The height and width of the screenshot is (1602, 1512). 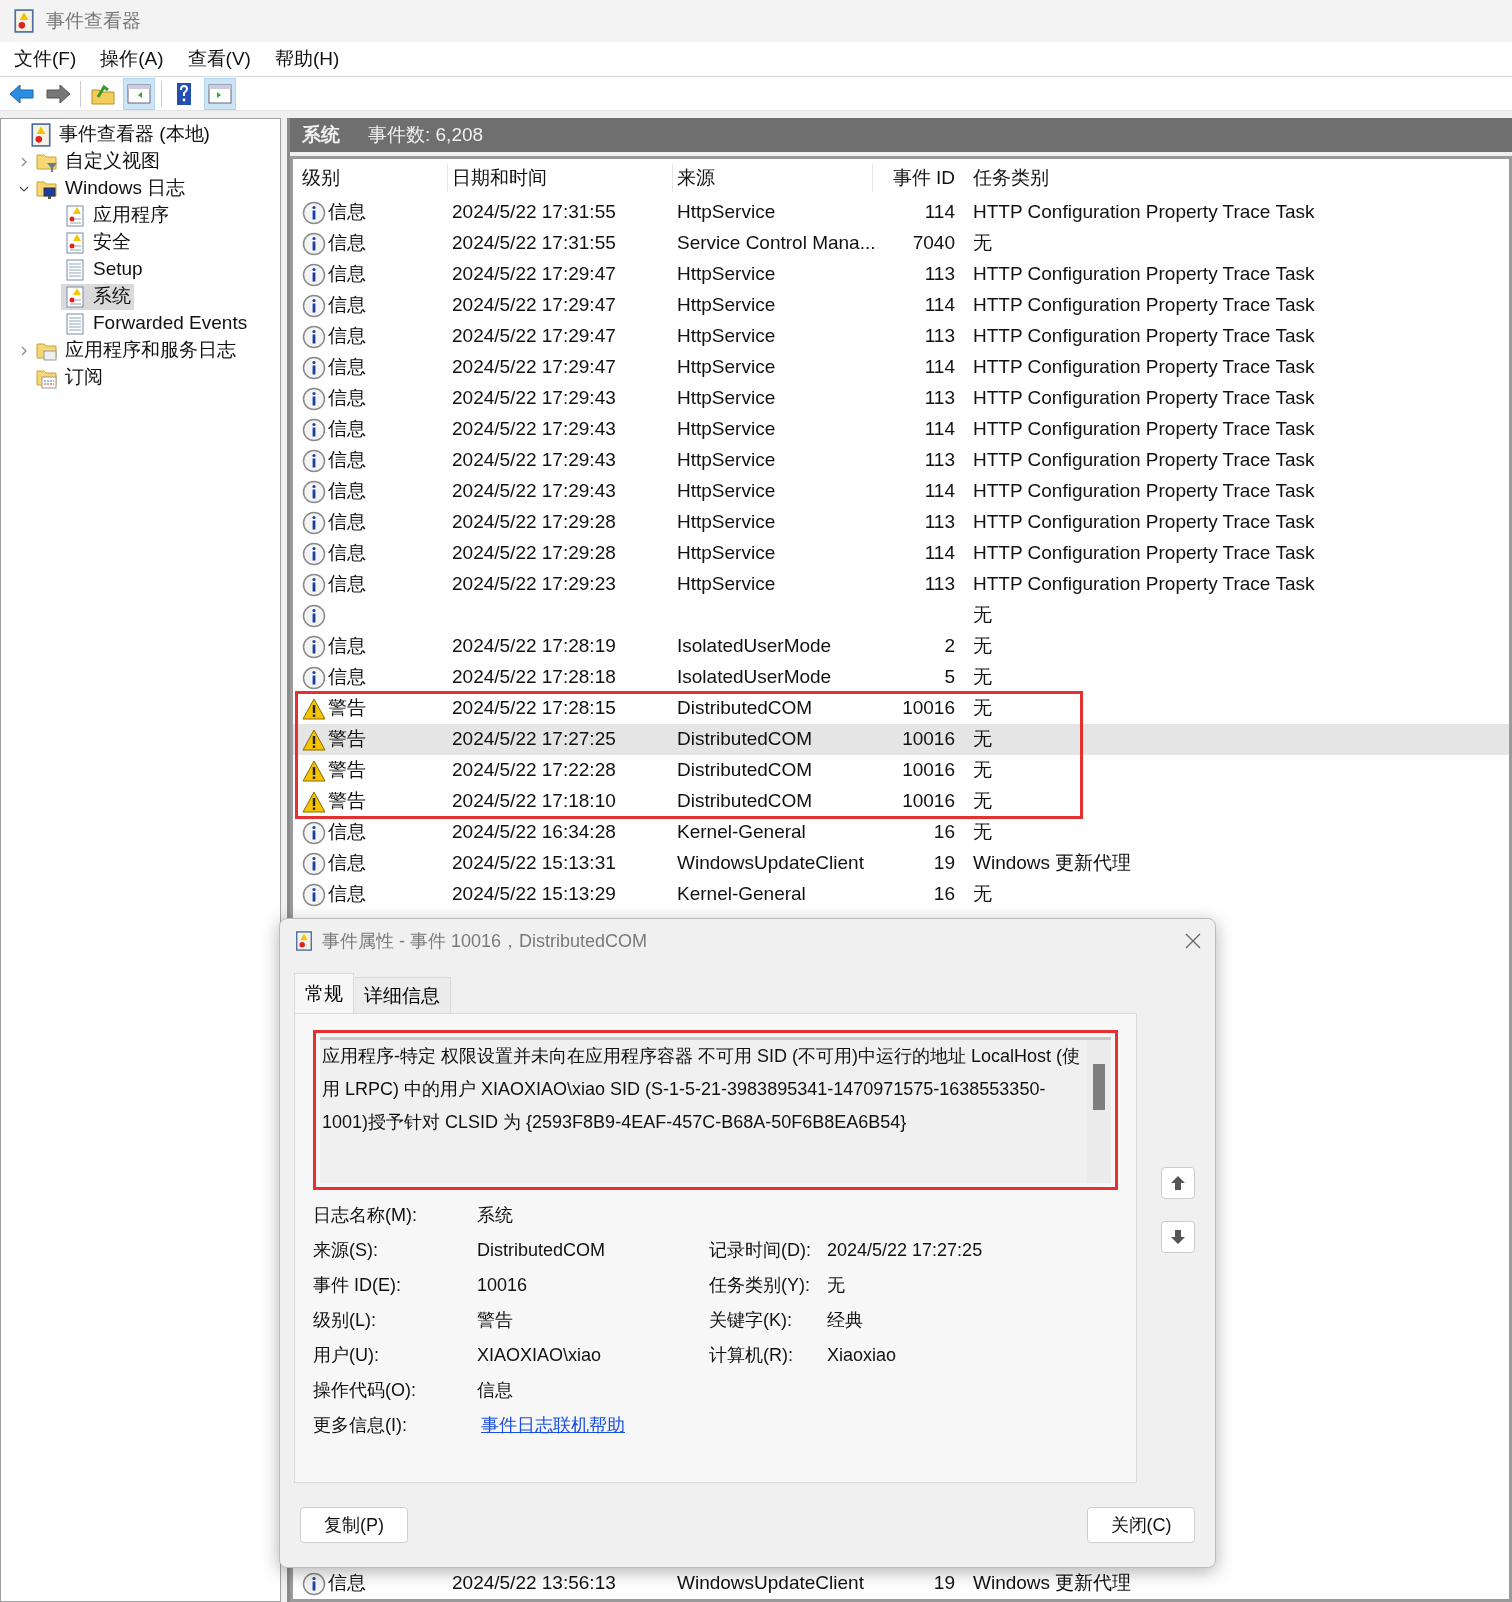 What do you see at coordinates (901, 739) in the screenshot?
I see `event-row: 警告 2024/5/22 17:27:25 DistributedCOM 10016 无` at bounding box center [901, 739].